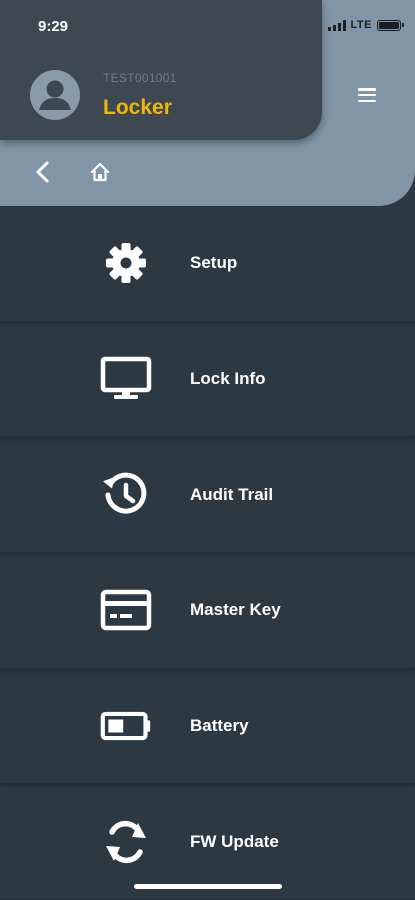 This screenshot has height=900, width=415. Describe the element at coordinates (361, 25) in the screenshot. I see `network-label: LTE` at that location.